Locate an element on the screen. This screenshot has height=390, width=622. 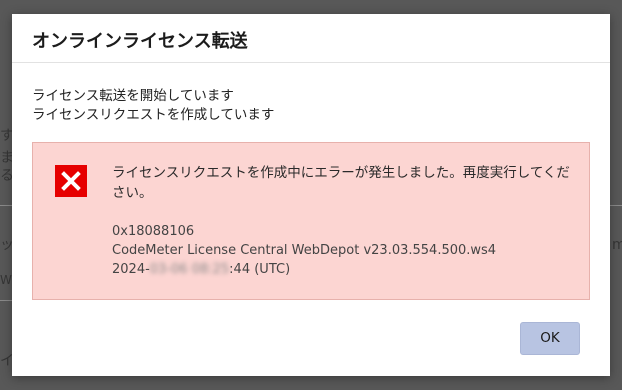
dialog-title: オンラインライセンス転送 is located at coordinates (140, 41).